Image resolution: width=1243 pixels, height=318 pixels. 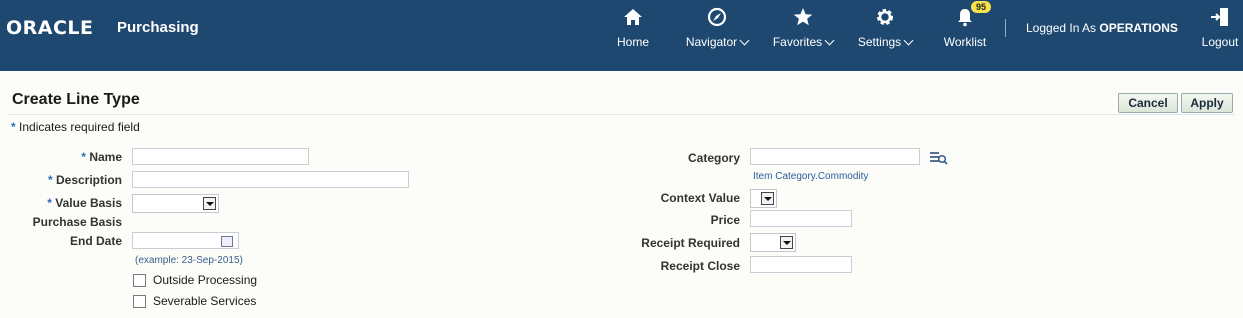 What do you see at coordinates (79, 127) in the screenshot?
I see `required-note-text: Indicates required field` at bounding box center [79, 127].